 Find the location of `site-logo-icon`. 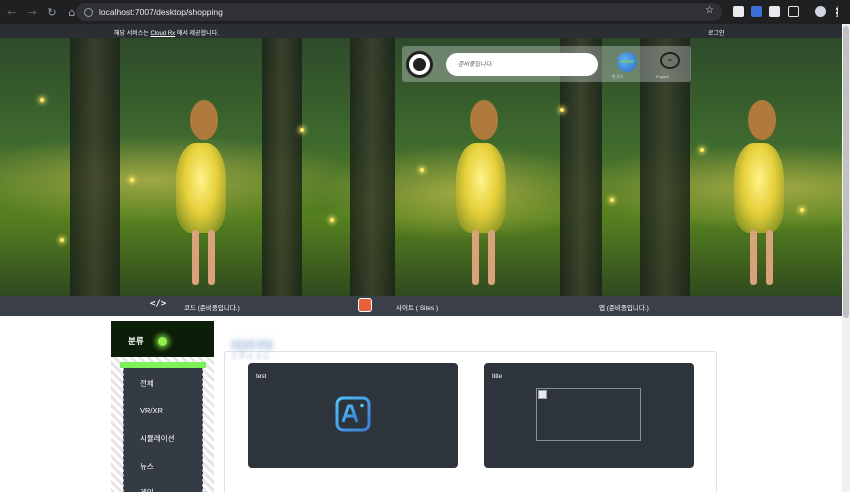

site-logo-icon is located at coordinates (419, 64).